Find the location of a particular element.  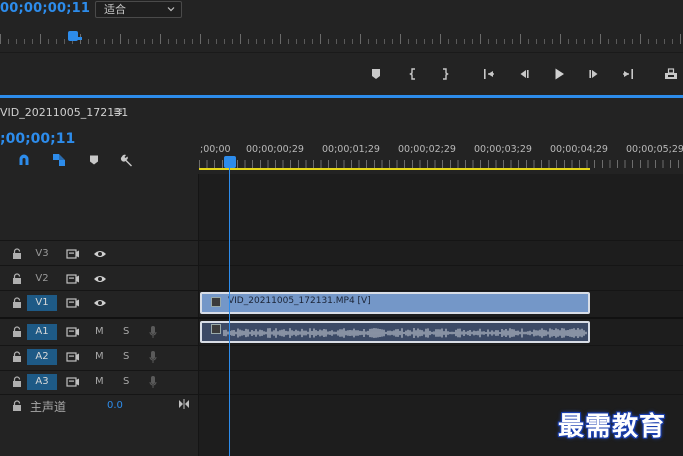

audio-clip is located at coordinates (395, 332).